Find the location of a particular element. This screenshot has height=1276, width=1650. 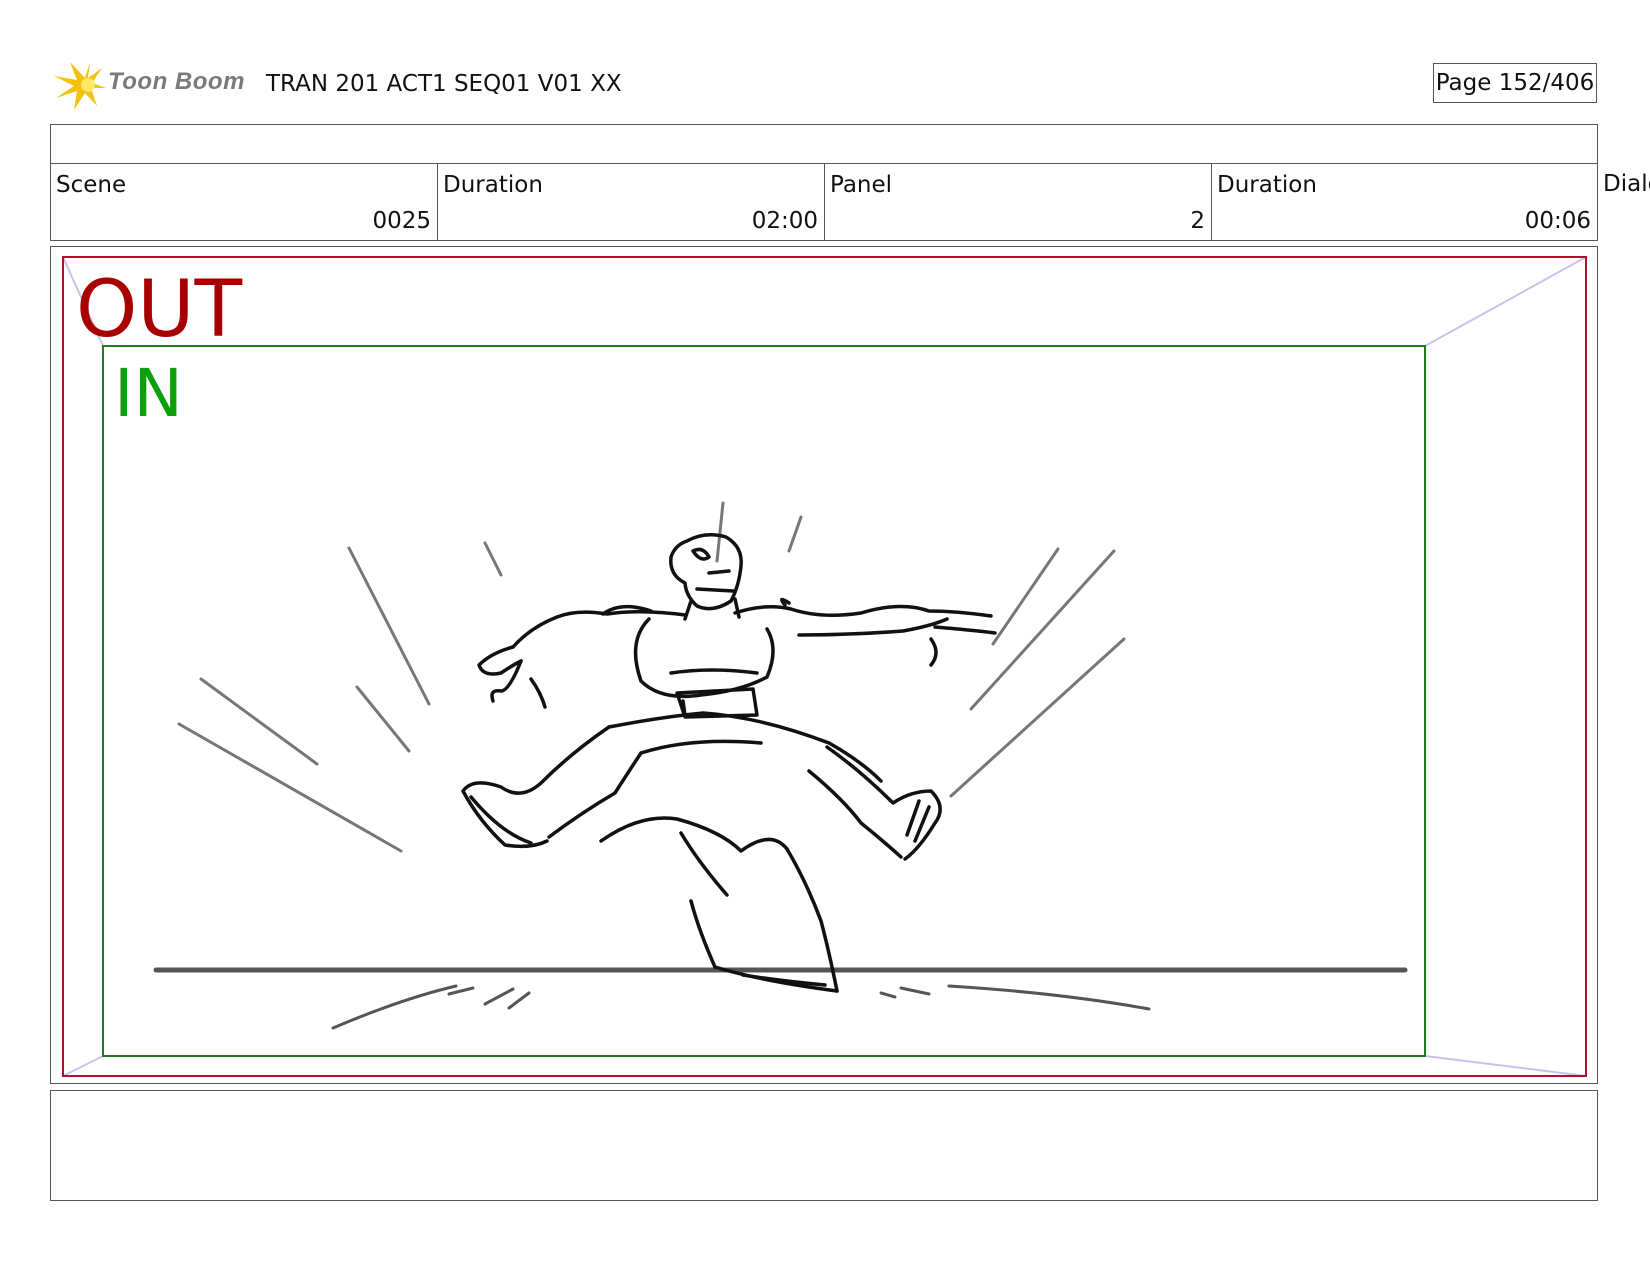

character-sketch is located at coordinates (729, 763).